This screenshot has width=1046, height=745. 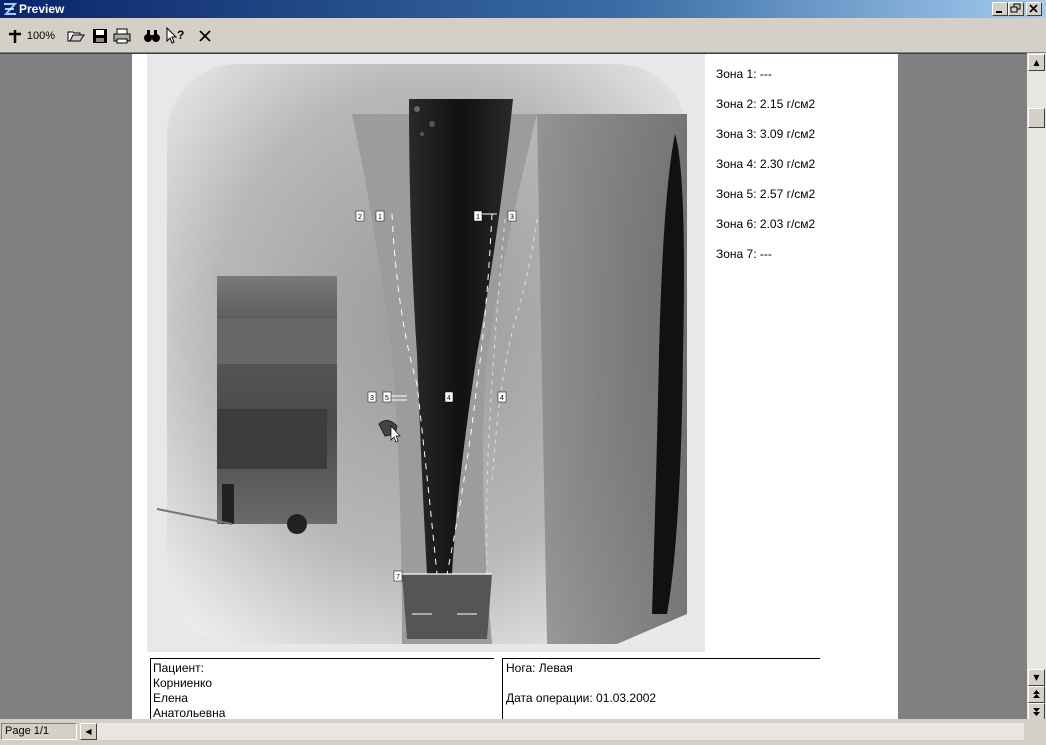 I want to click on title-bar: Preview, so click(x=523, y=9).